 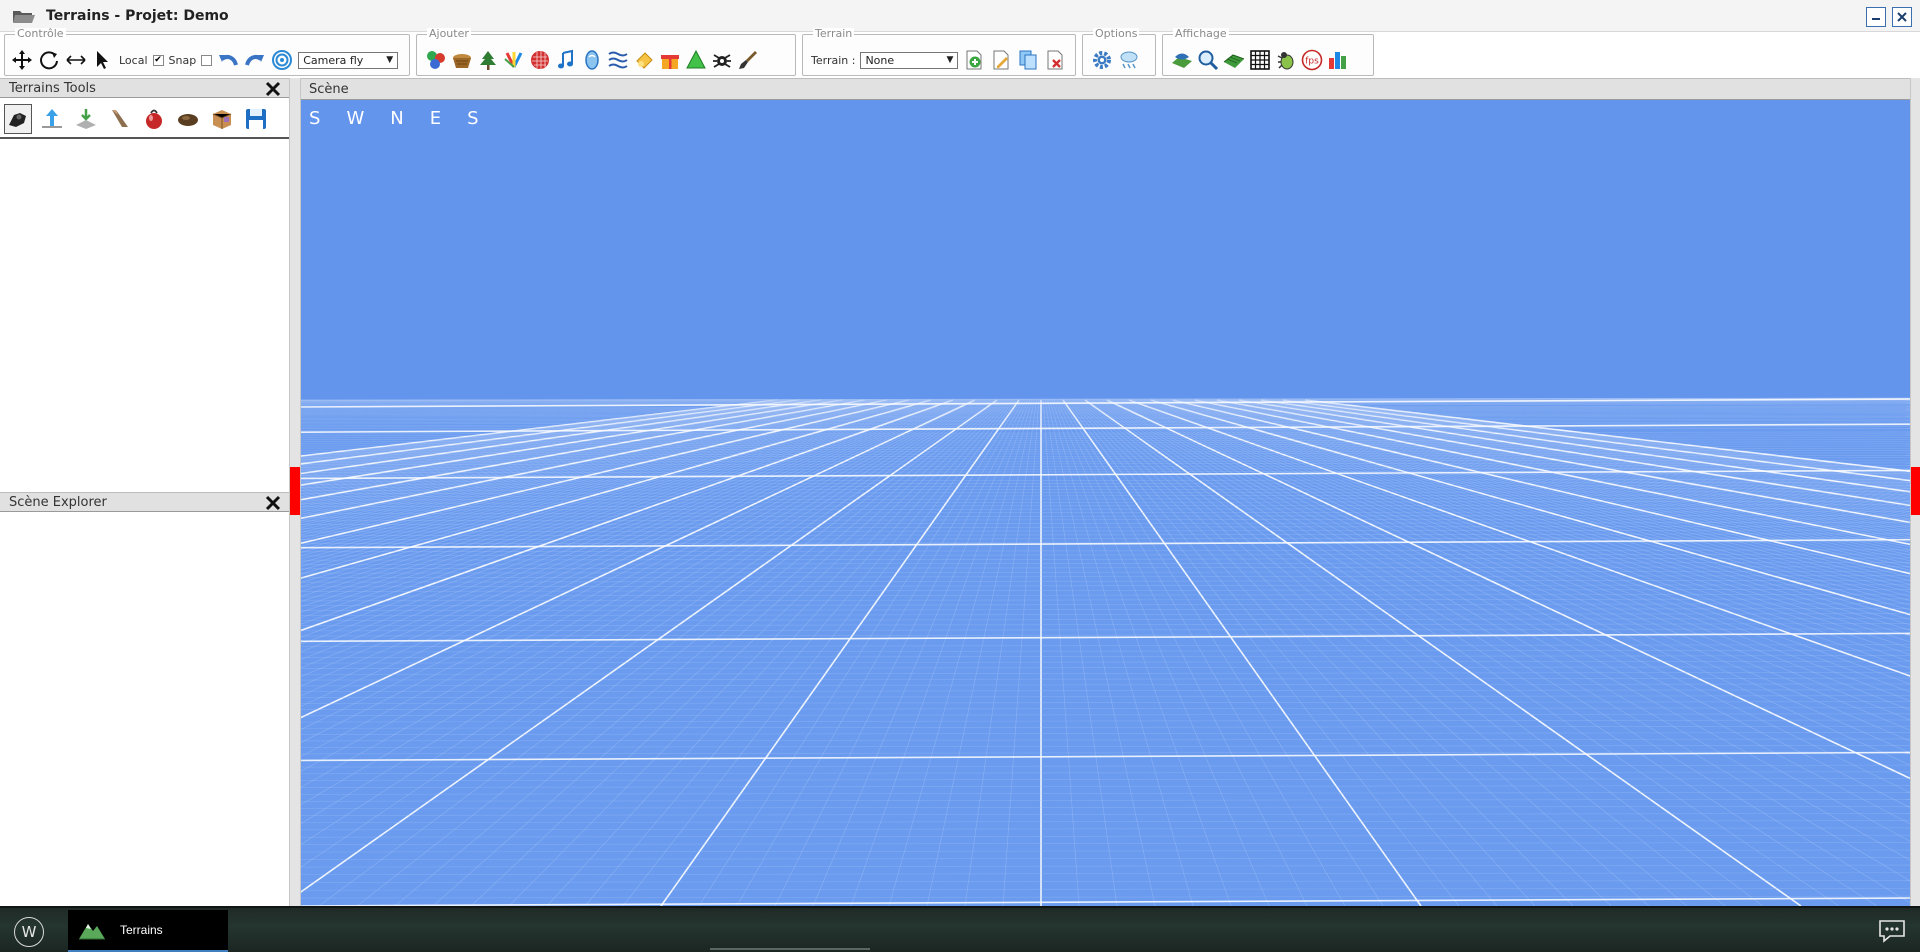 I want to click on statistics-chart-icon, so click(x=1338, y=60).